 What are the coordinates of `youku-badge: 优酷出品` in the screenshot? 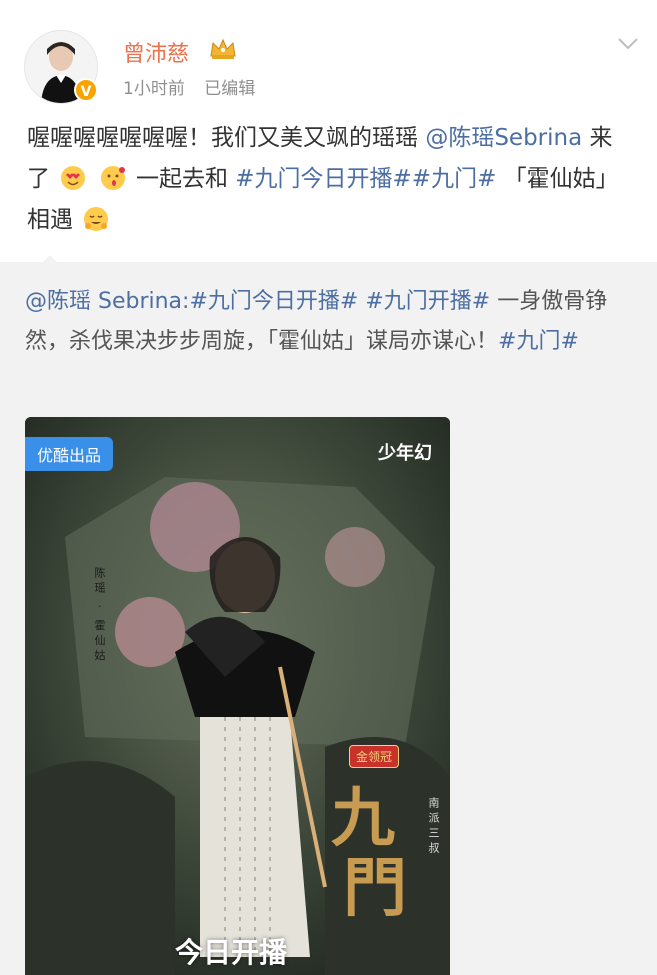 It's located at (69, 454).